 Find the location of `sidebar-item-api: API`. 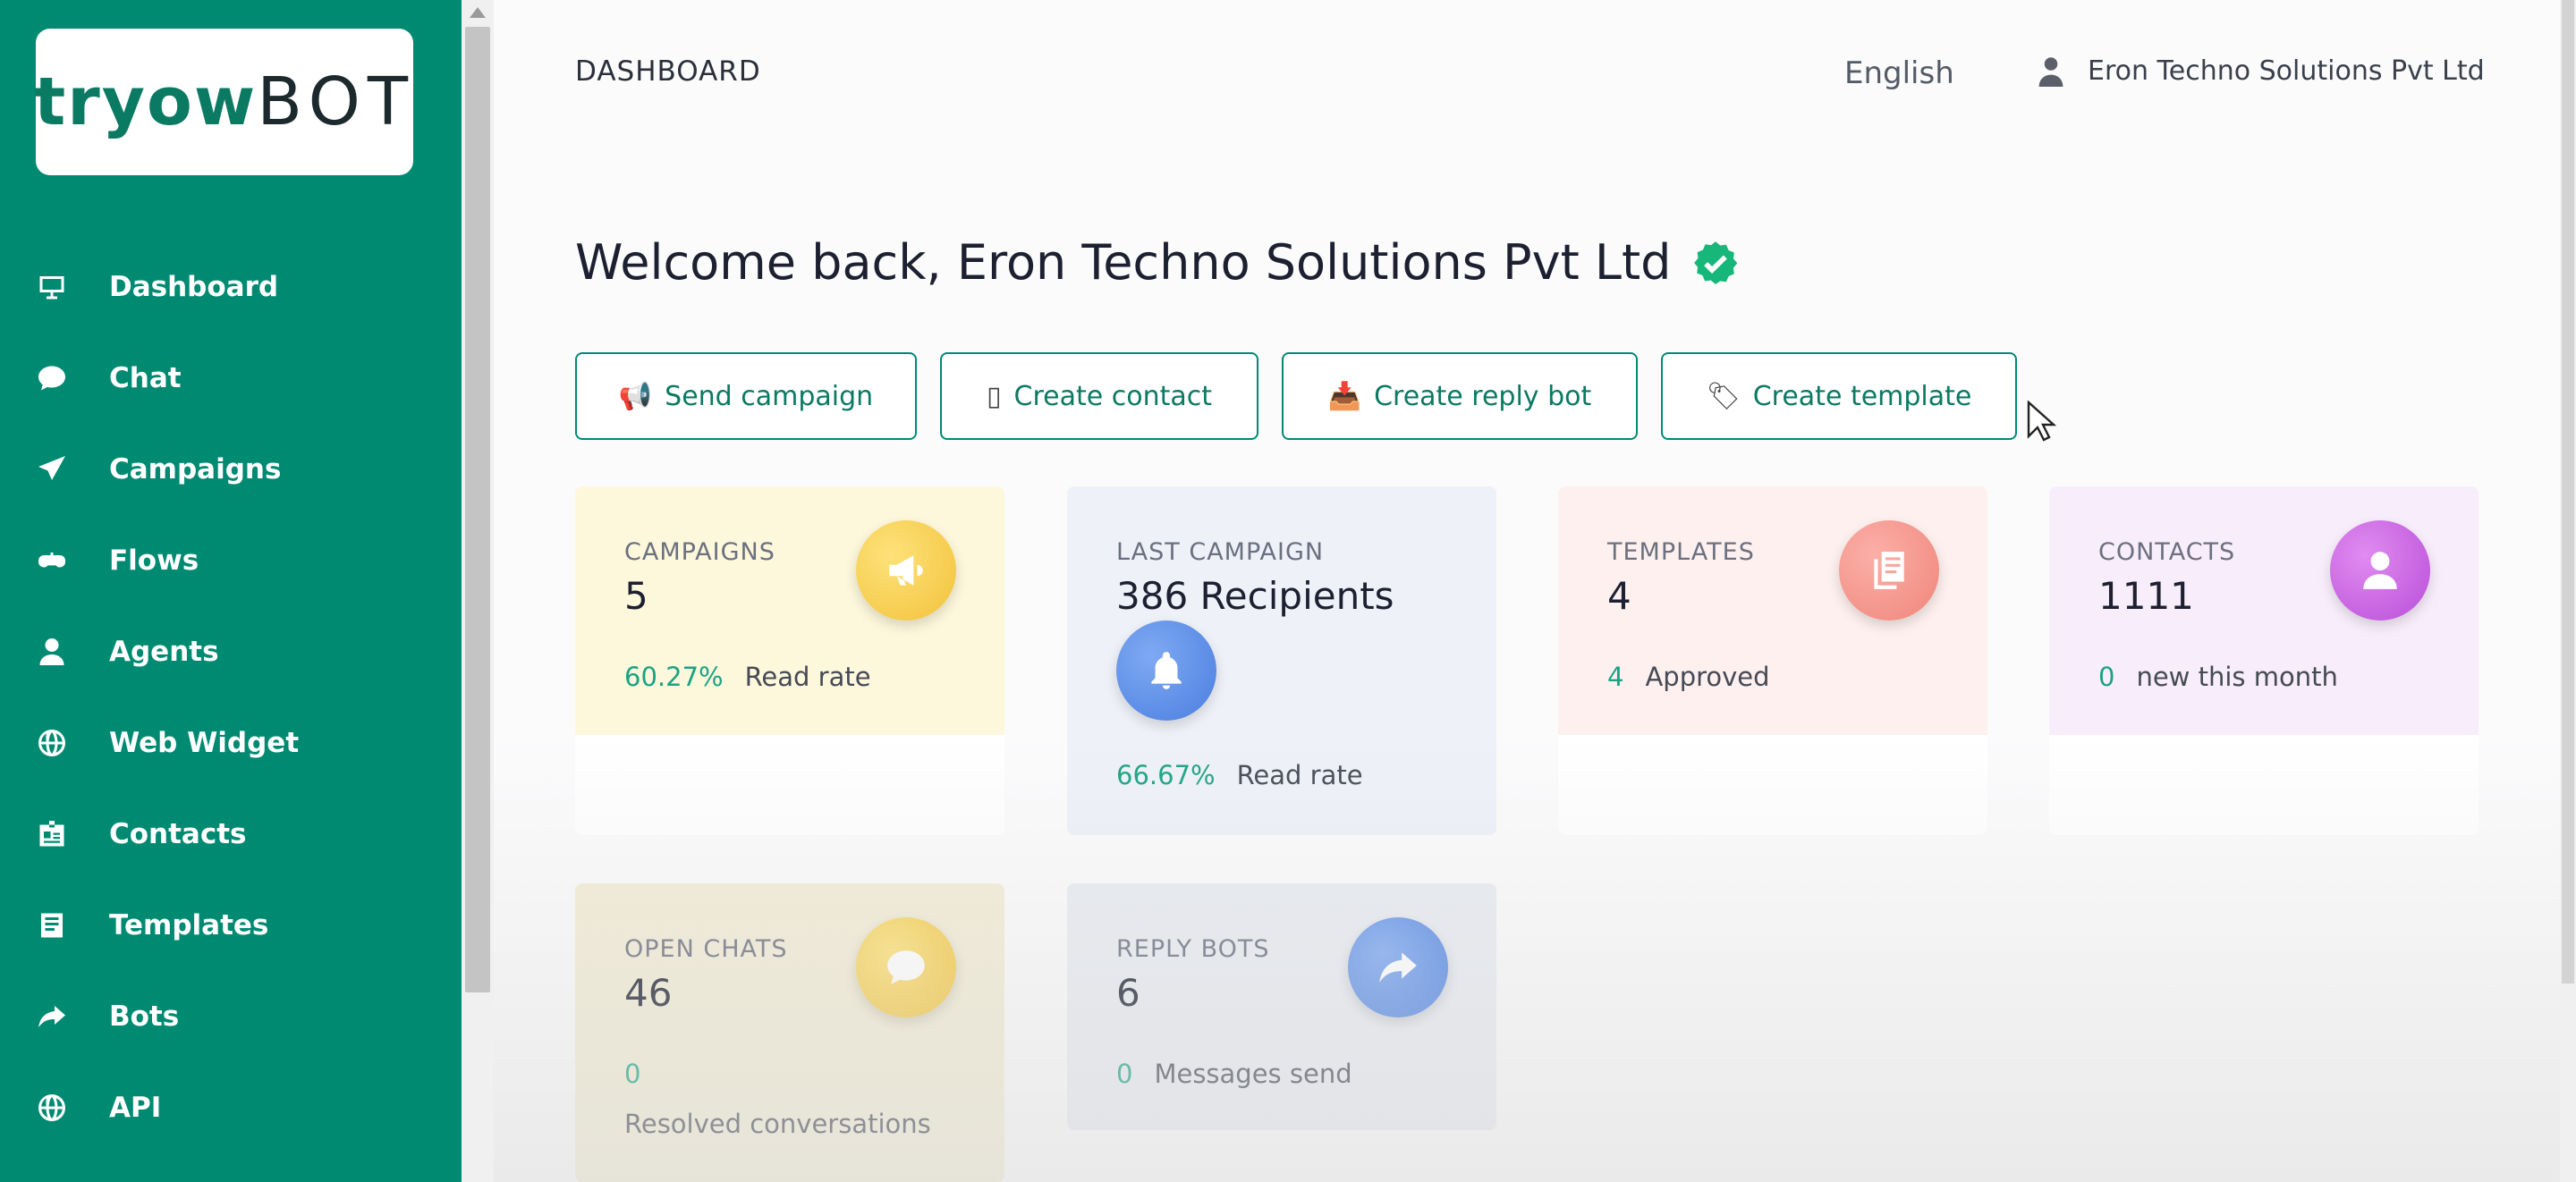

sidebar-item-api: API is located at coordinates (231, 1107).